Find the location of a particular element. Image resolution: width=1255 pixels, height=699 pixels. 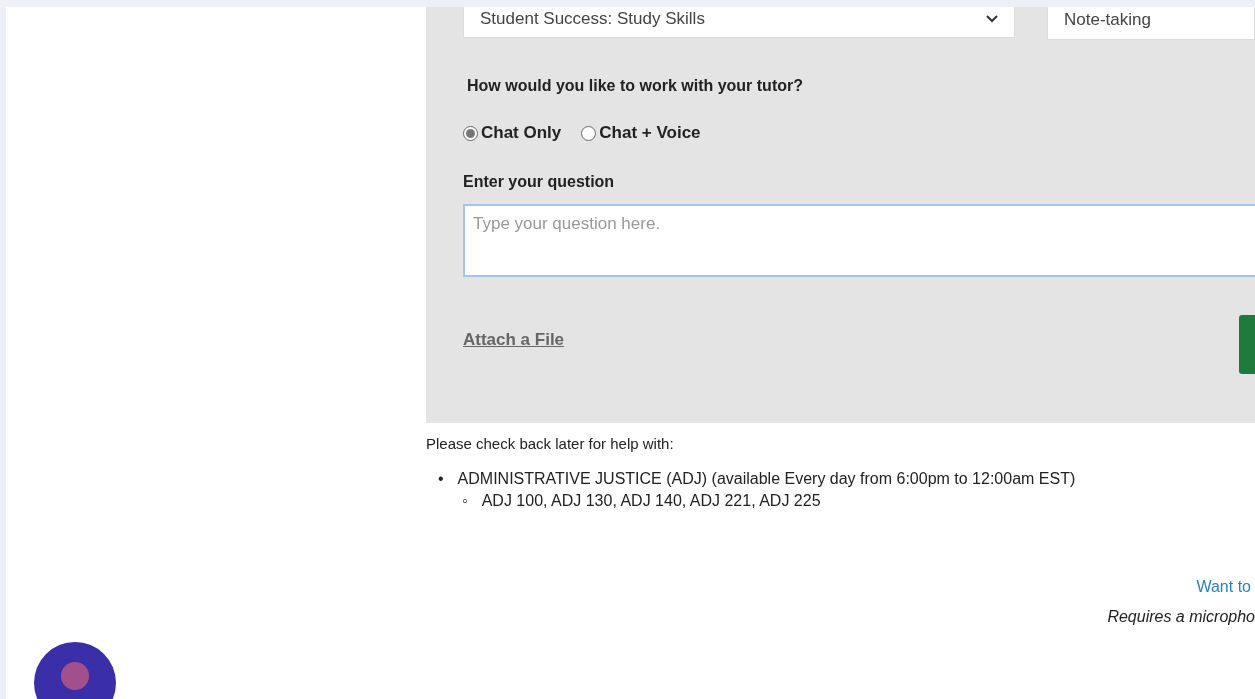

notice-text: Please check back later for help with: is located at coordinates (550, 443).